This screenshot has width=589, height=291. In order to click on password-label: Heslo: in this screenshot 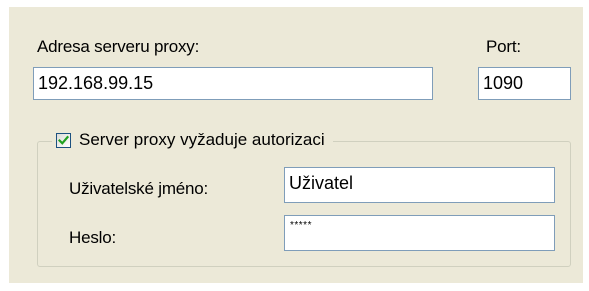, I will do `click(92, 237)`.